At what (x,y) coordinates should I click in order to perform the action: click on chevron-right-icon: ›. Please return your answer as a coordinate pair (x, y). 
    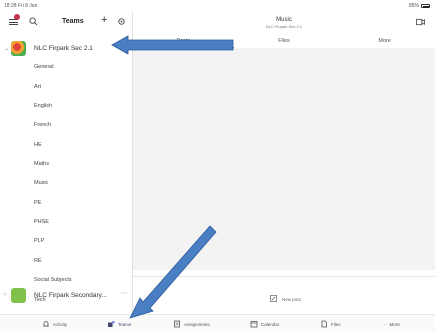
    Looking at the image, I should click on (5, 295).